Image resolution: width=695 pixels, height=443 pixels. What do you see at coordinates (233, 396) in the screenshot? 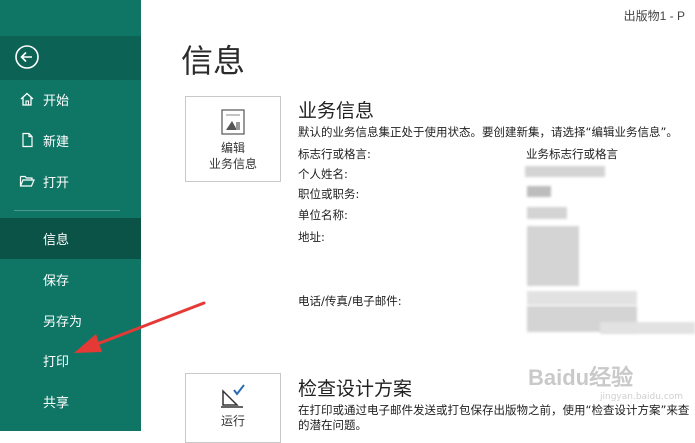
I see `design-checker-icon` at bounding box center [233, 396].